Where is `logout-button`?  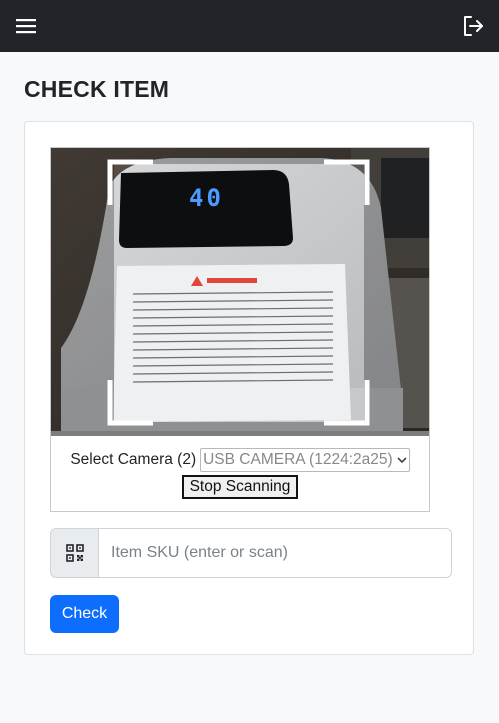
logout-button is located at coordinates (473, 26).